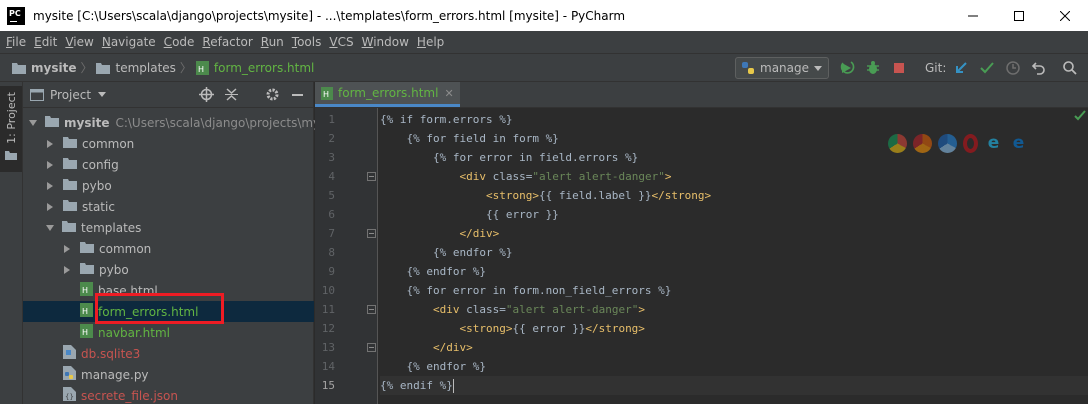 The width and height of the screenshot is (1088, 404). I want to click on history-icon, so click(1013, 68).